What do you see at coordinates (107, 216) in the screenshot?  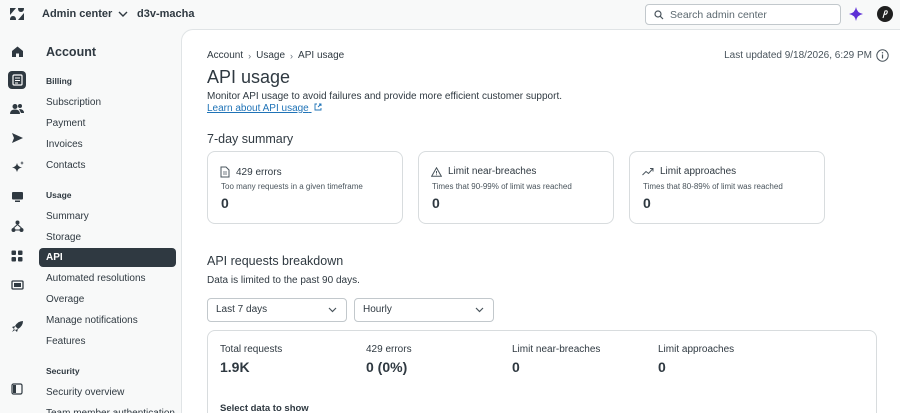 I see `nav-item-summary: Summary` at bounding box center [107, 216].